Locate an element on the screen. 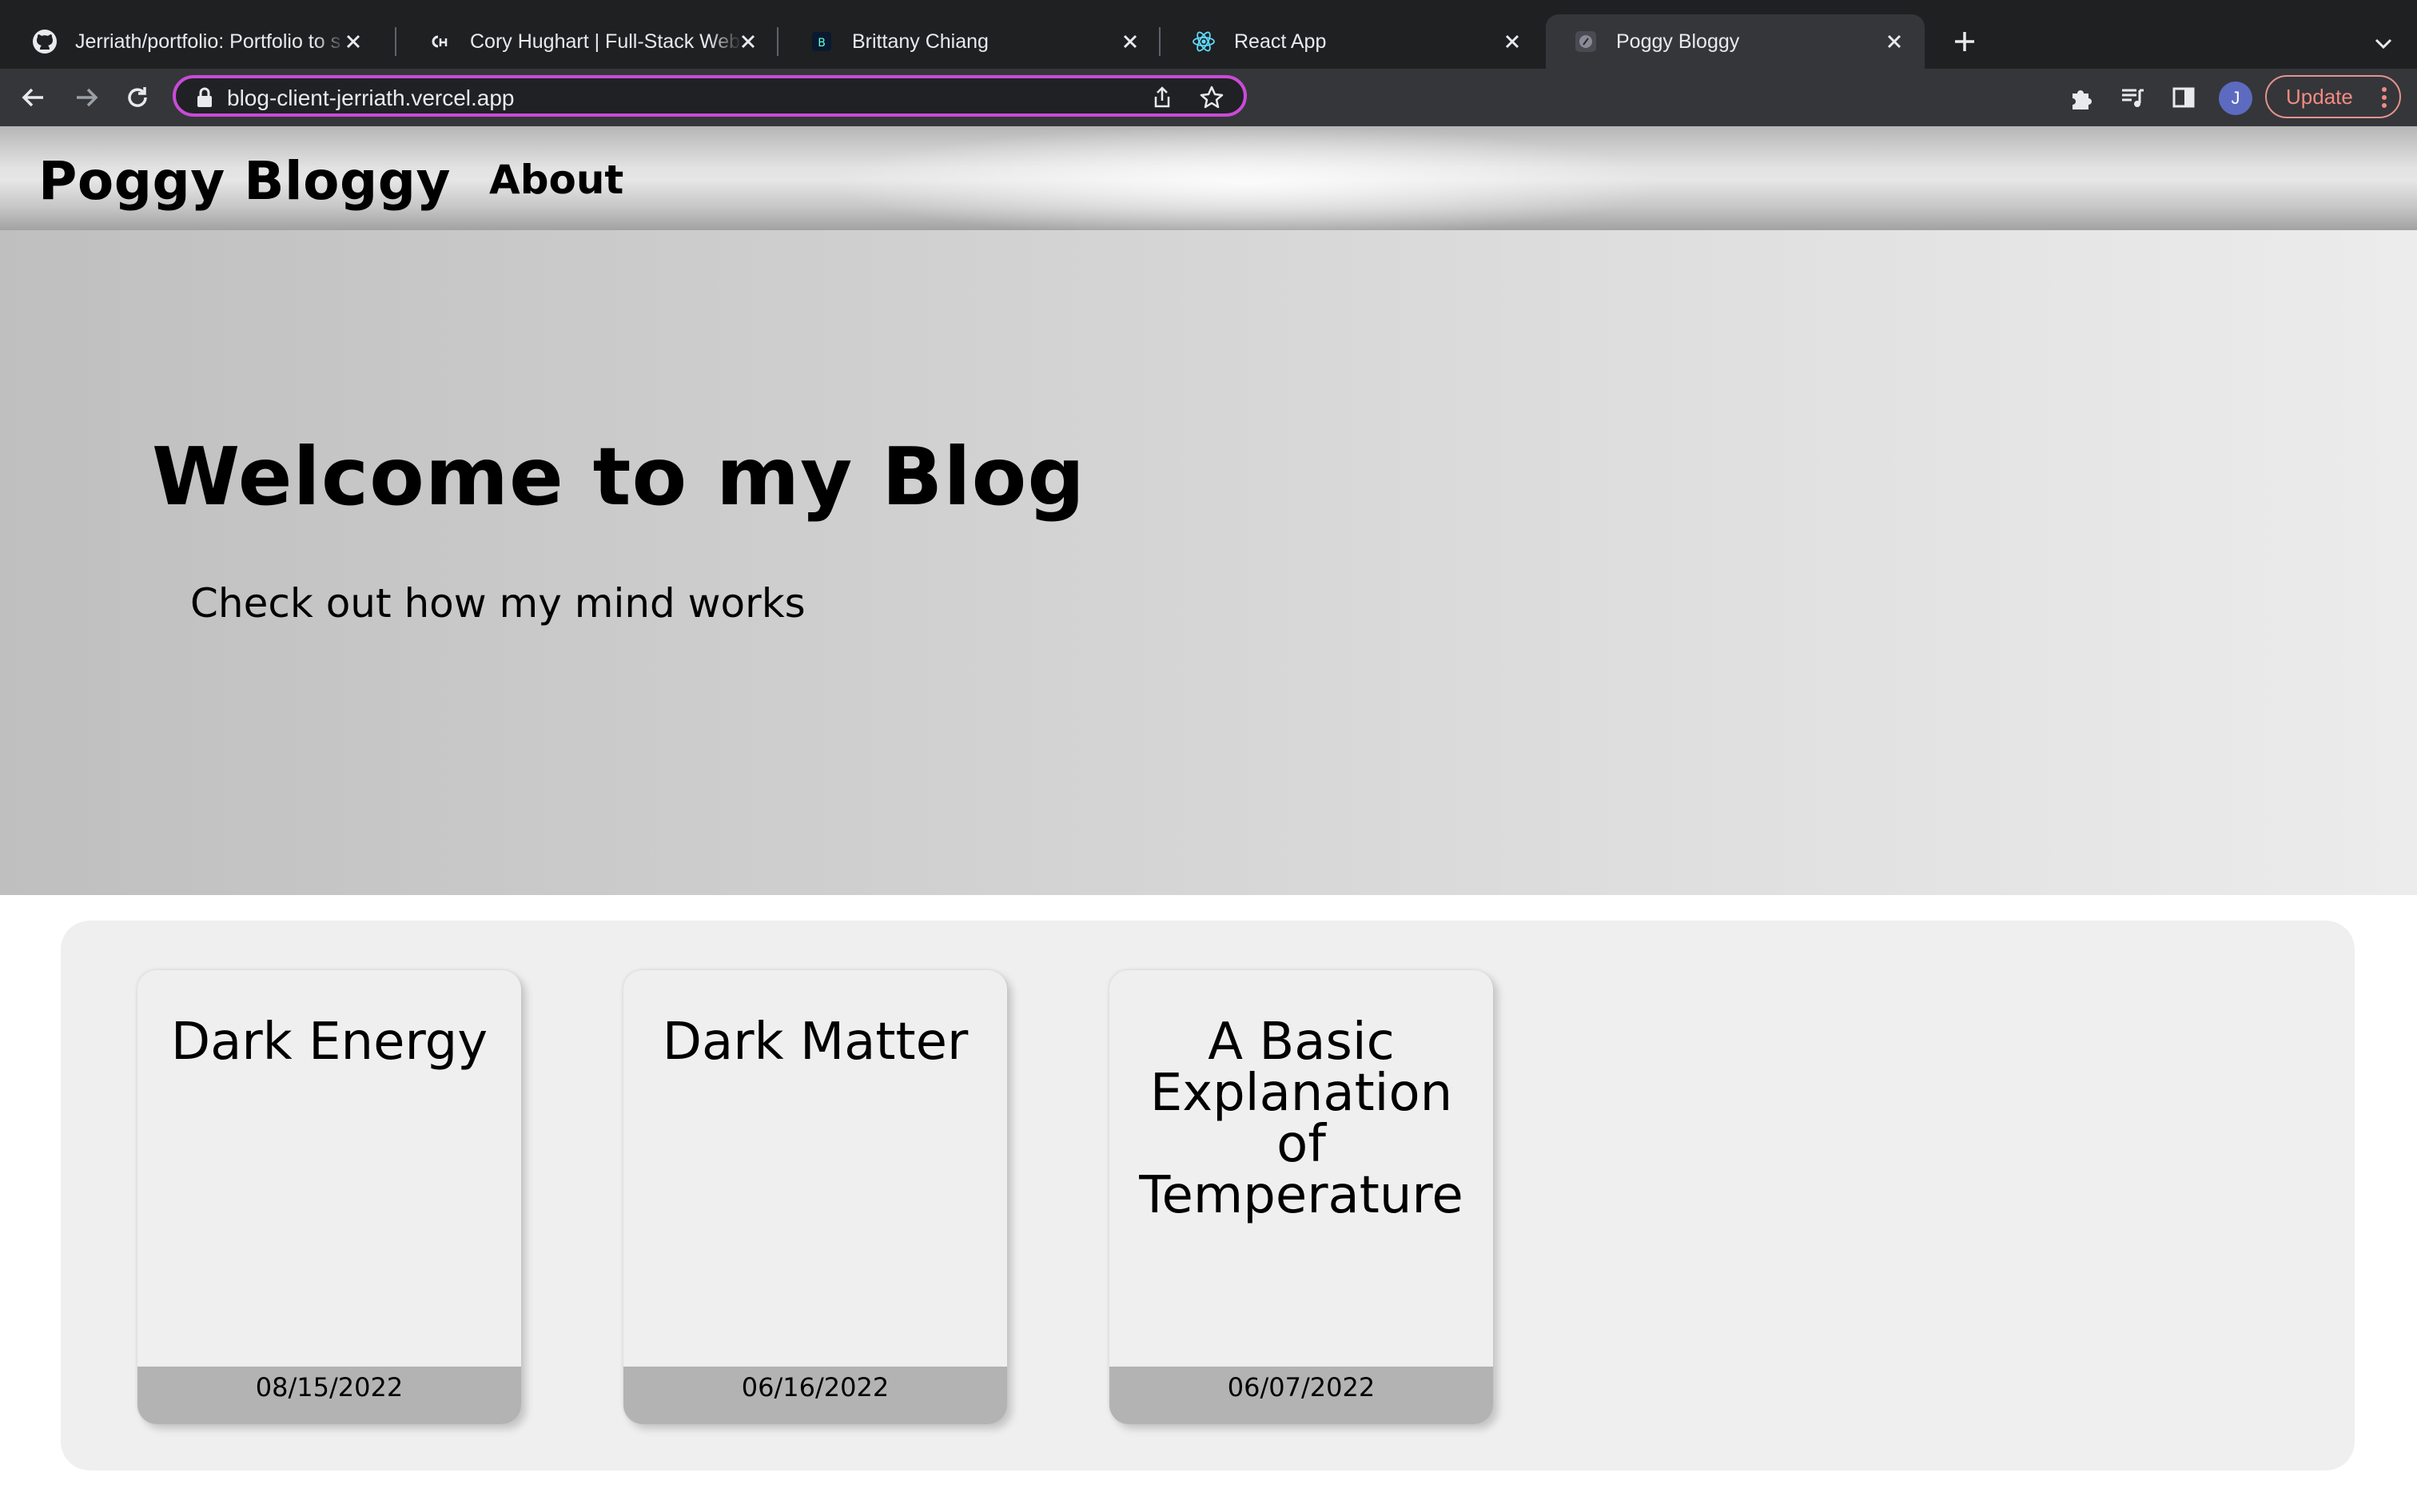 The image size is (2417, 1512). post-date: 06/16/2022 is located at coordinates (815, 1395).